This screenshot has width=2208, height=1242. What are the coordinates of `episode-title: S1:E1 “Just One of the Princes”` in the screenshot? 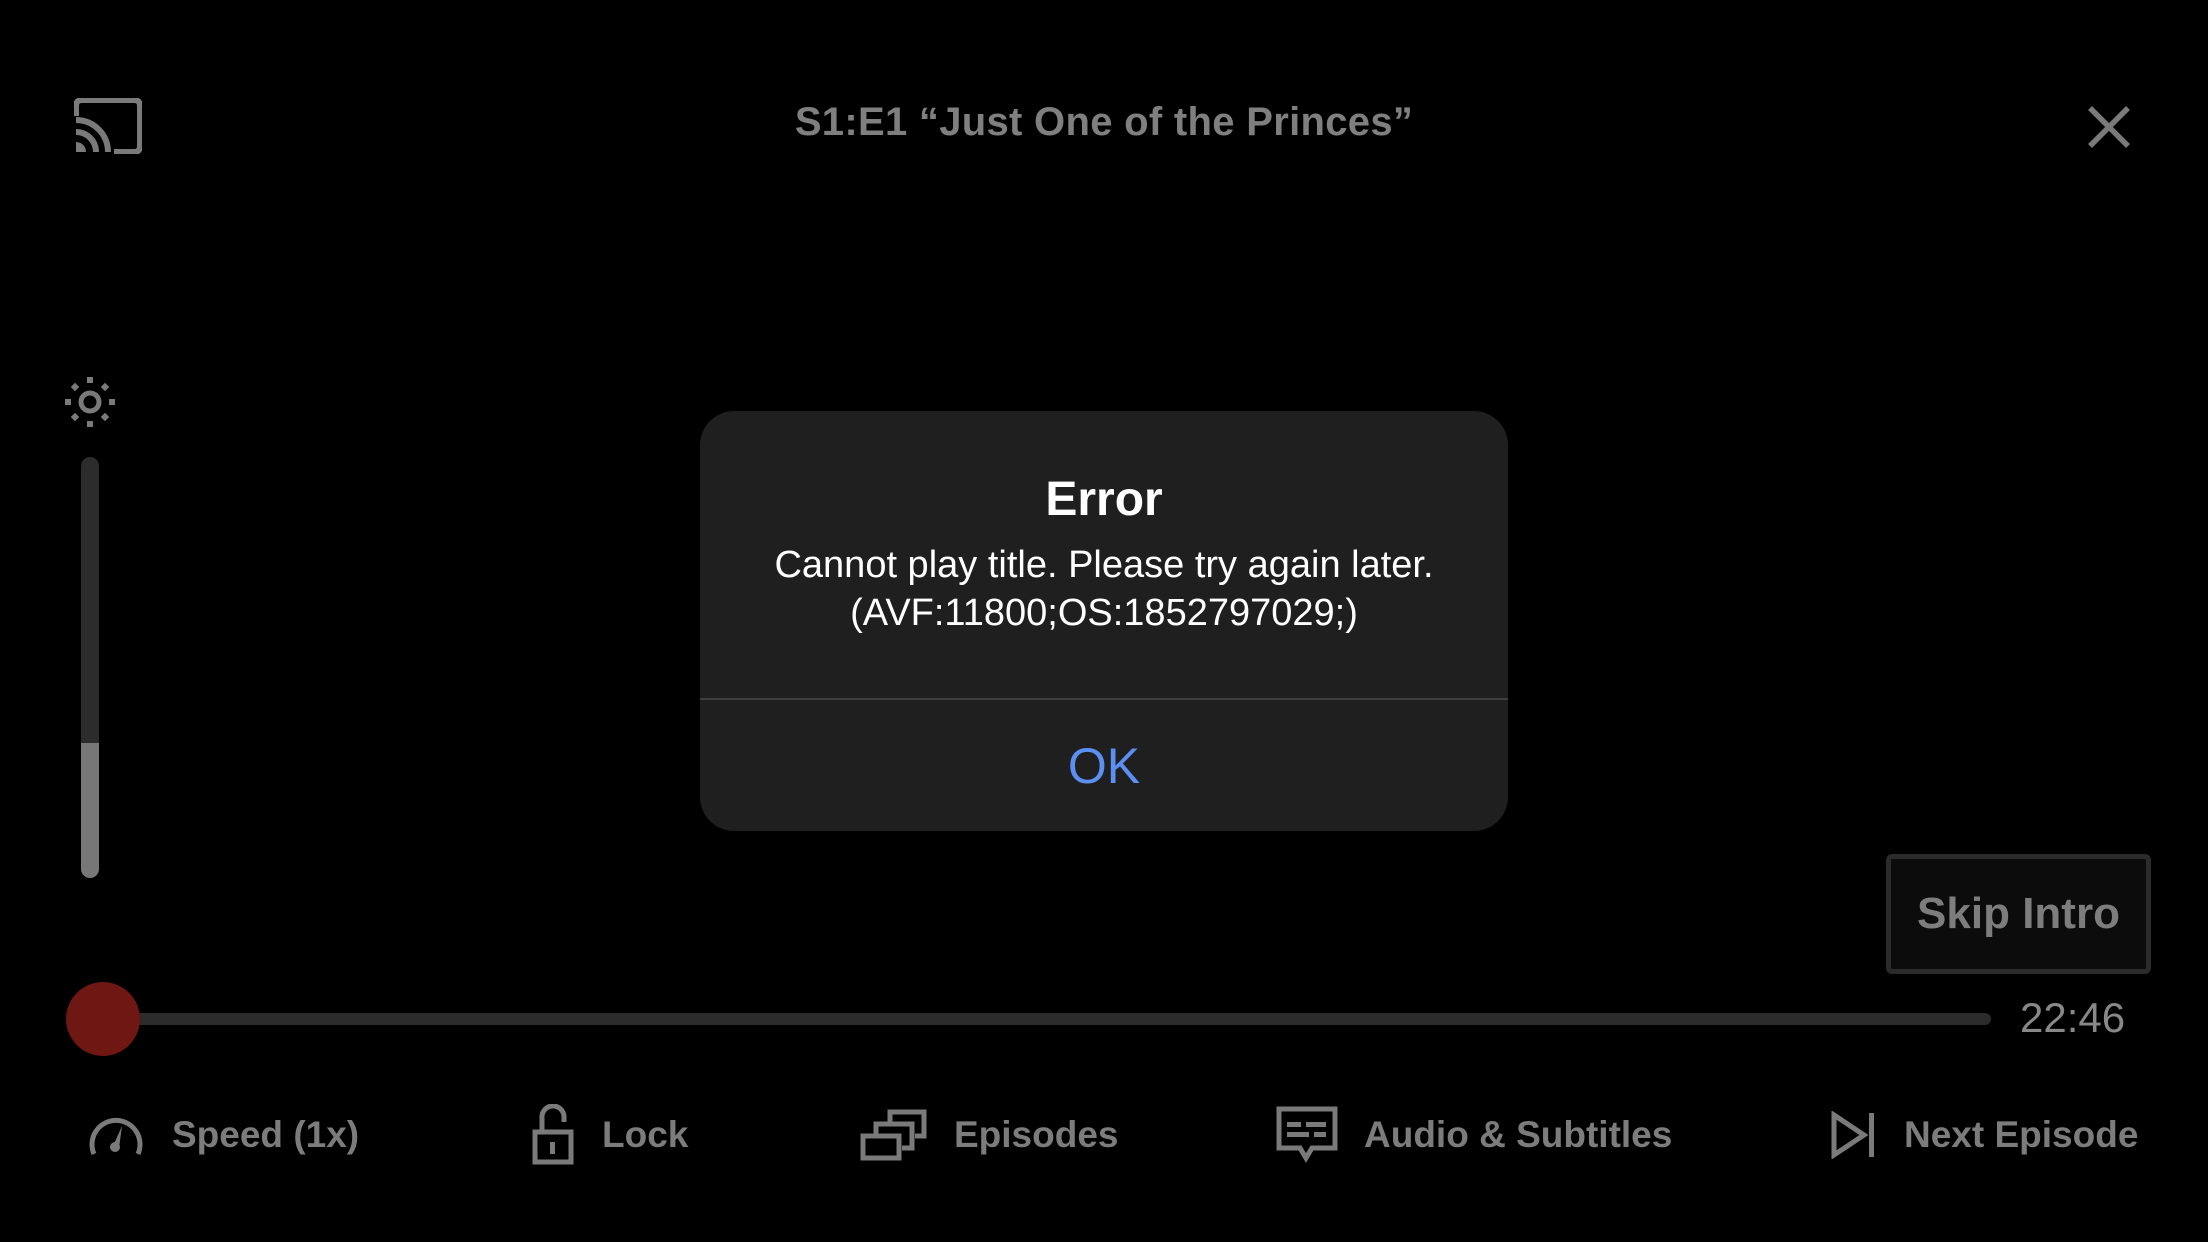 It's located at (1104, 122).